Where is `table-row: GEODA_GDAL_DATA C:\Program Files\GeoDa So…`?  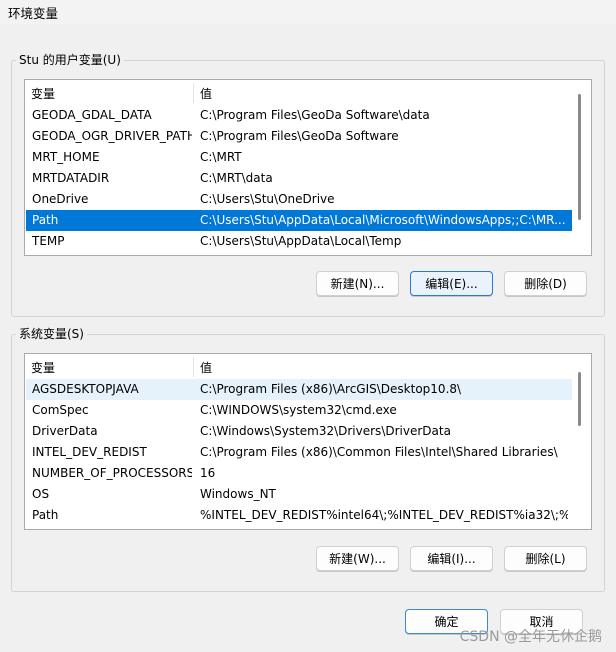 table-row: GEODA_GDAL_DATA C:\Program Files\GeoDa So… is located at coordinates (299, 115).